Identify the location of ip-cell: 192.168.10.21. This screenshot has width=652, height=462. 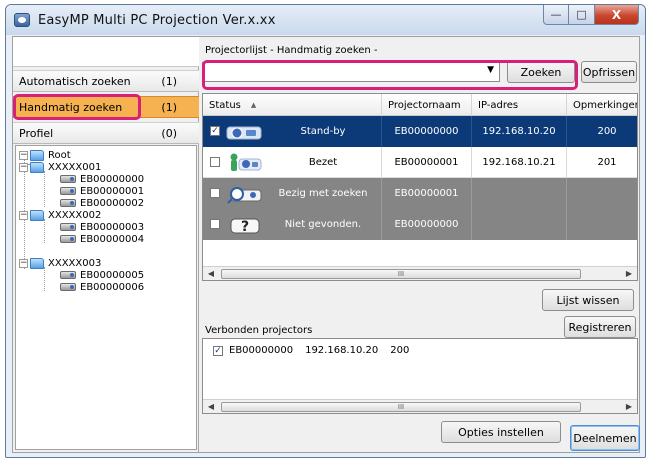
(519, 162).